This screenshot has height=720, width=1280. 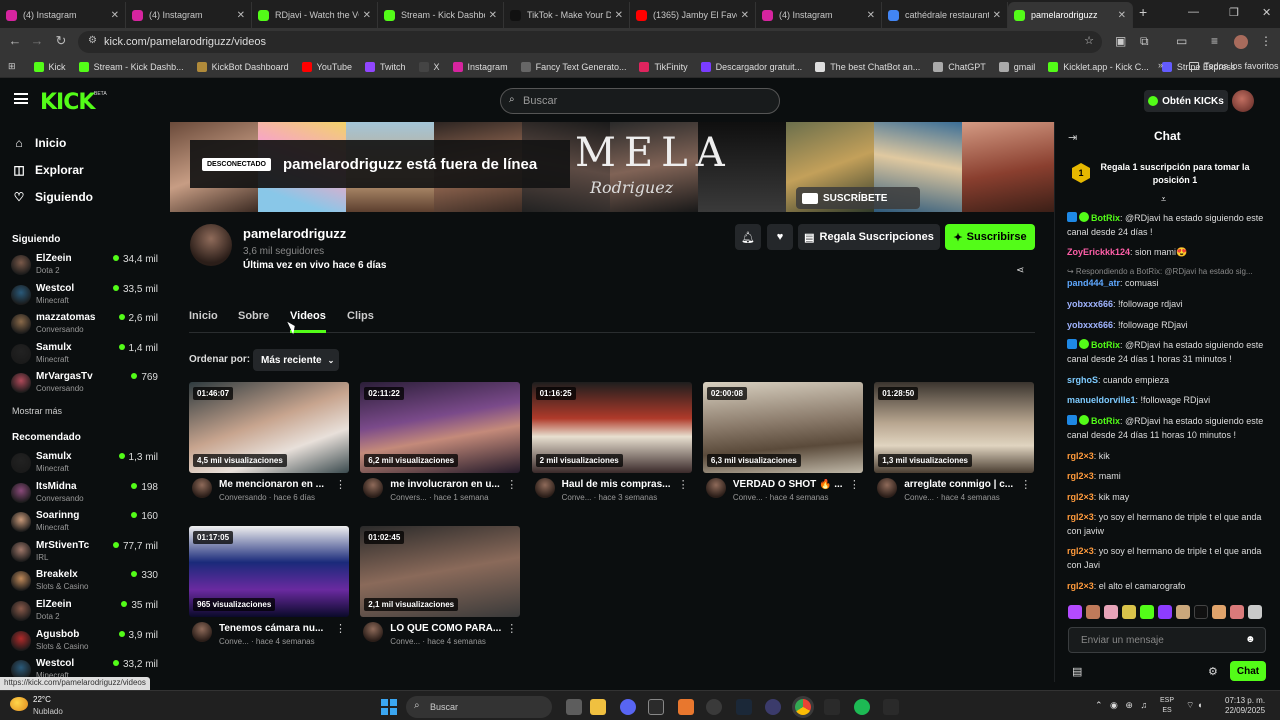 What do you see at coordinates (1082, 380) in the screenshot?
I see `chat-username: srghoS` at bounding box center [1082, 380].